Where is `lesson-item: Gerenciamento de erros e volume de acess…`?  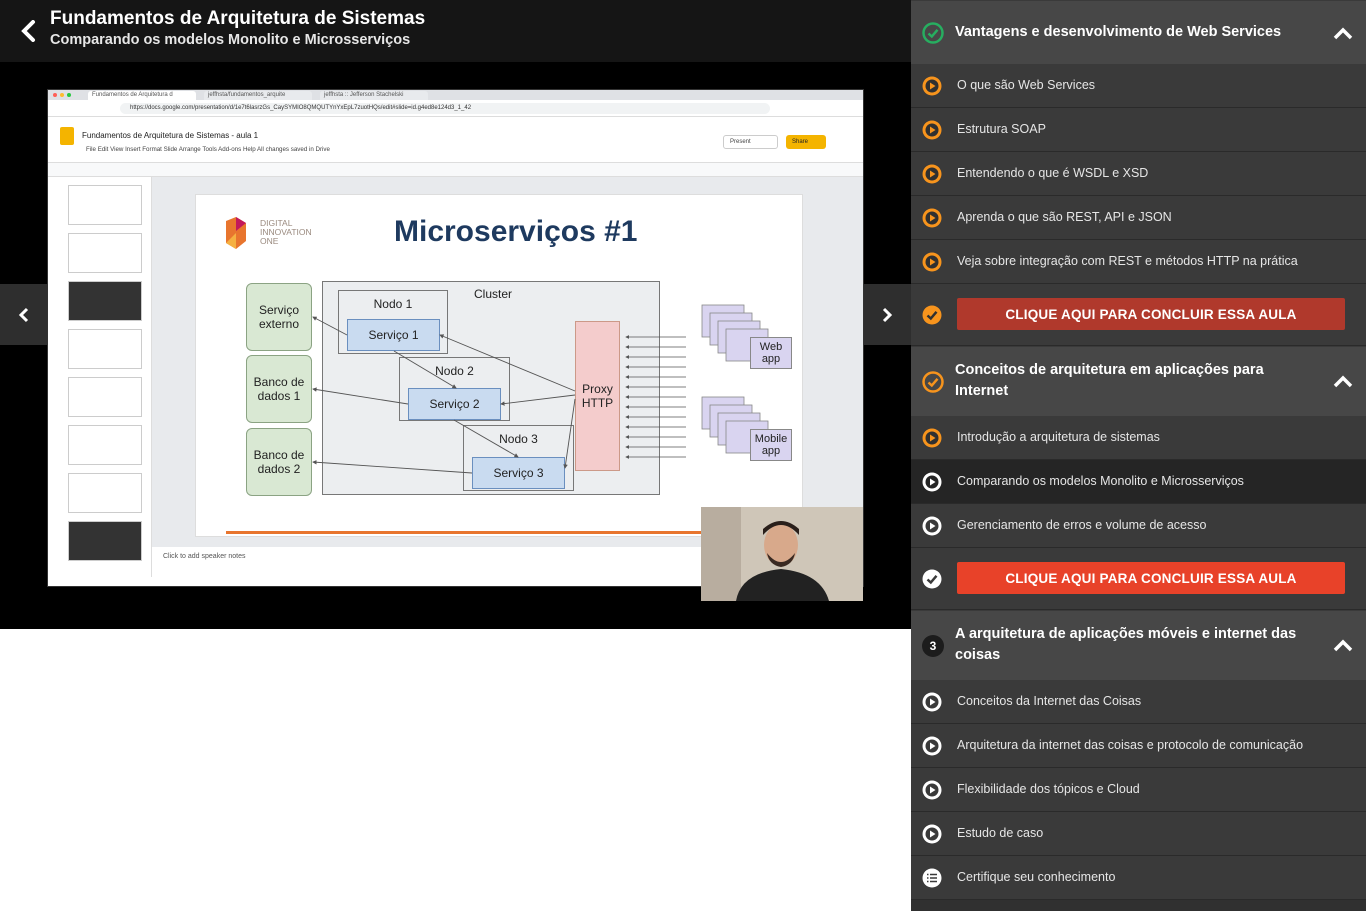
lesson-item: Gerenciamento de erros e volume de acess… is located at coordinates (1138, 526).